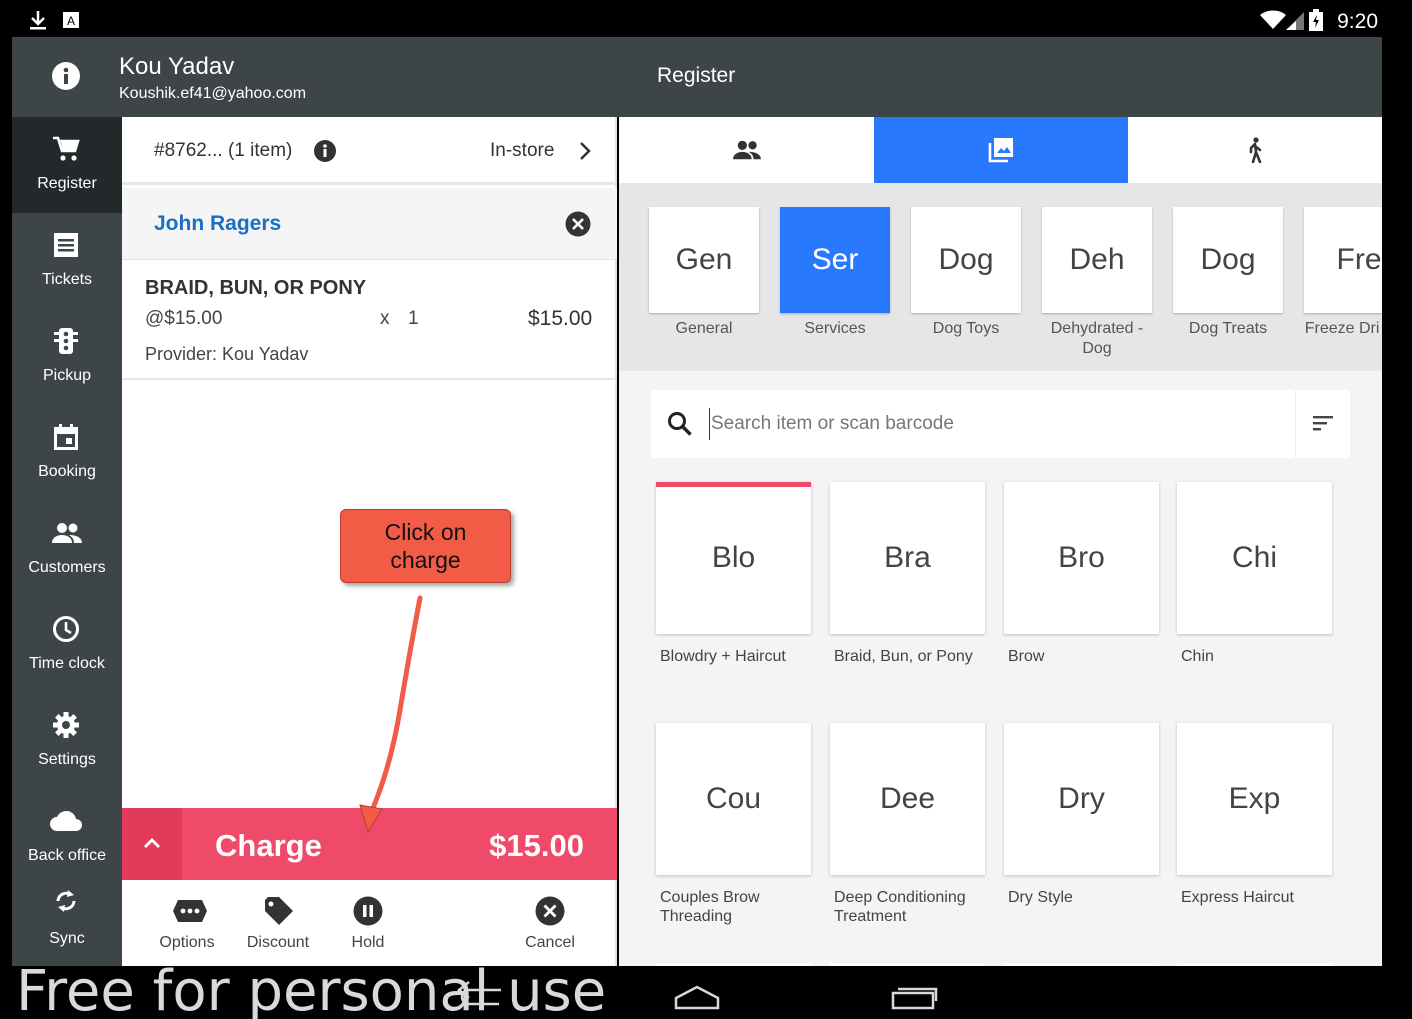  Describe the element at coordinates (907, 558) in the screenshot. I see `product-tile: Bra` at that location.